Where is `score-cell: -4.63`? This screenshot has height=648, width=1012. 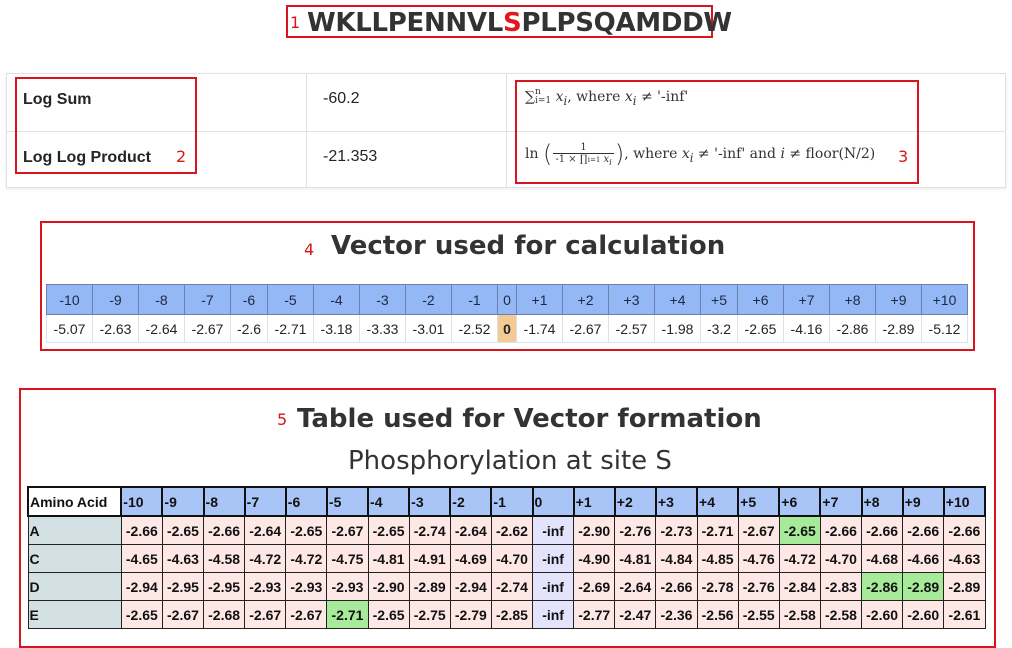 score-cell: -4.63 is located at coordinates (183, 558).